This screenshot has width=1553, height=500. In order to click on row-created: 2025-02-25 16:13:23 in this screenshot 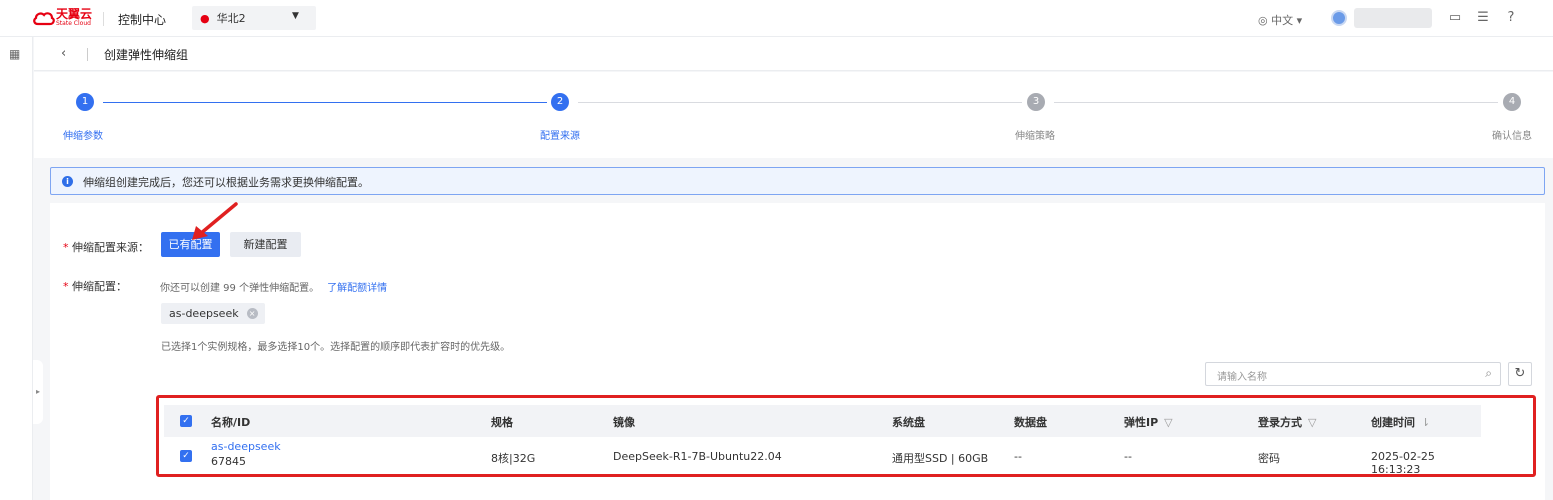, I will do `click(1403, 463)`.